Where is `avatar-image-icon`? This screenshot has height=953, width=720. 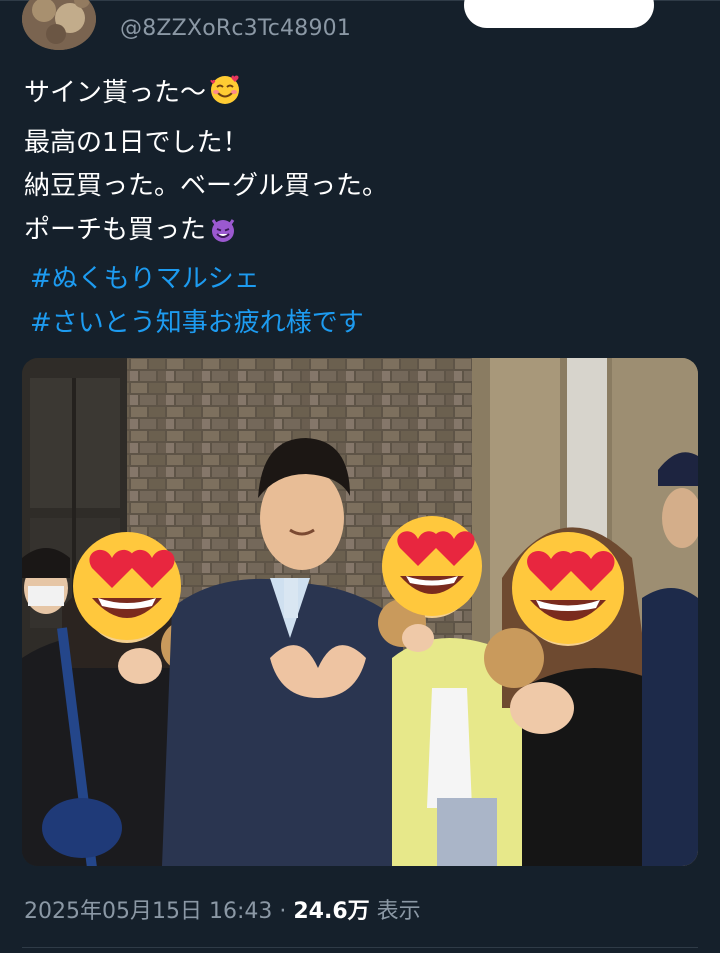
avatar-image-icon is located at coordinates (59, 25).